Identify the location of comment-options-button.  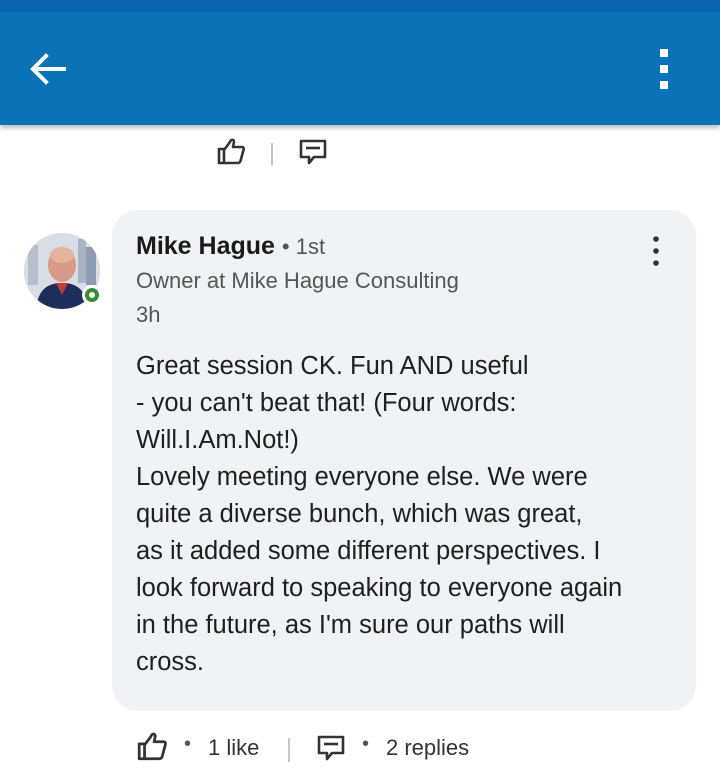
(656, 252).